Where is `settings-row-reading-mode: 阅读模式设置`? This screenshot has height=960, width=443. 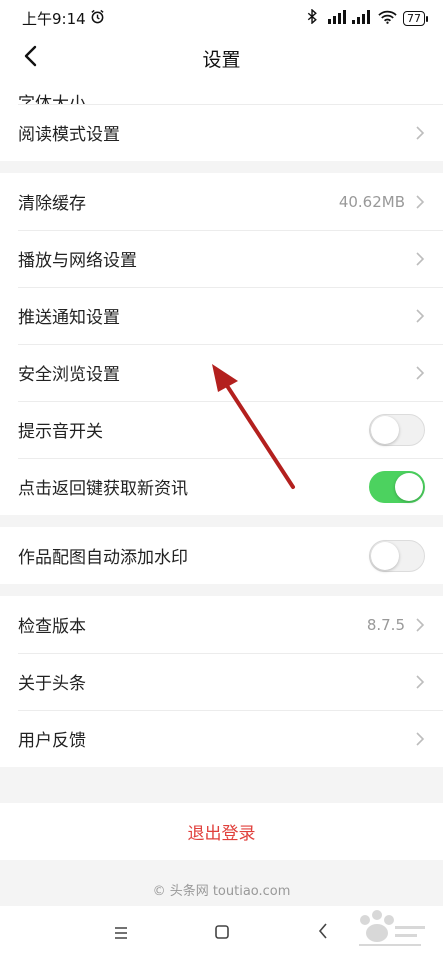 settings-row-reading-mode: 阅读模式设置 is located at coordinates (221, 132).